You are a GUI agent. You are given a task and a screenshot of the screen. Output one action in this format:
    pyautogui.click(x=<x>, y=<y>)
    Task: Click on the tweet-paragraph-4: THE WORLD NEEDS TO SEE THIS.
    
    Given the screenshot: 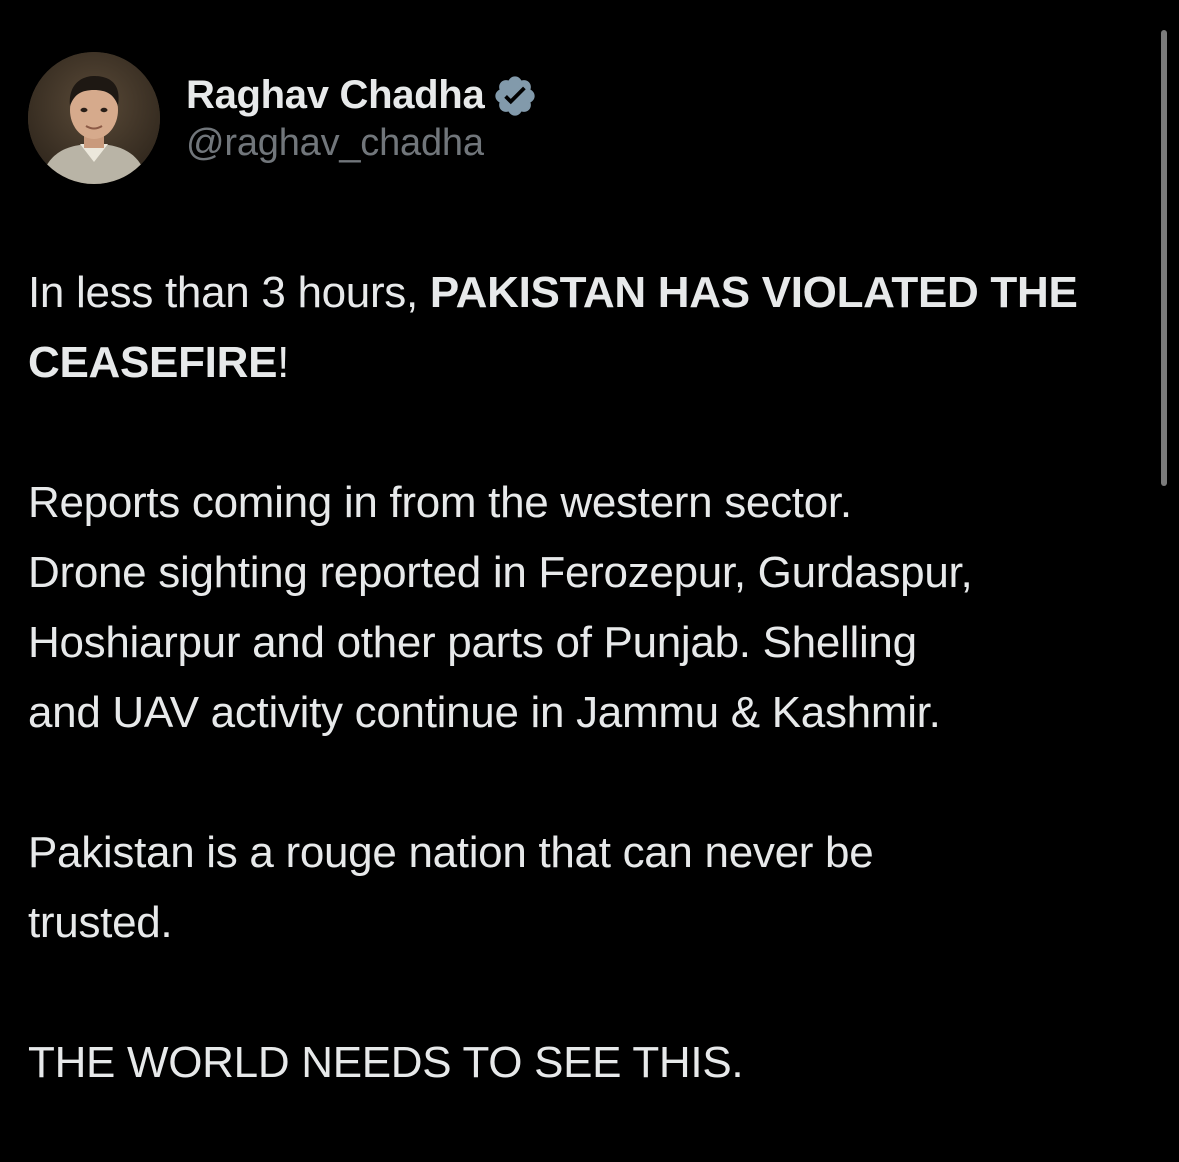 What is the action you would take?
    pyautogui.click(x=386, y=1062)
    